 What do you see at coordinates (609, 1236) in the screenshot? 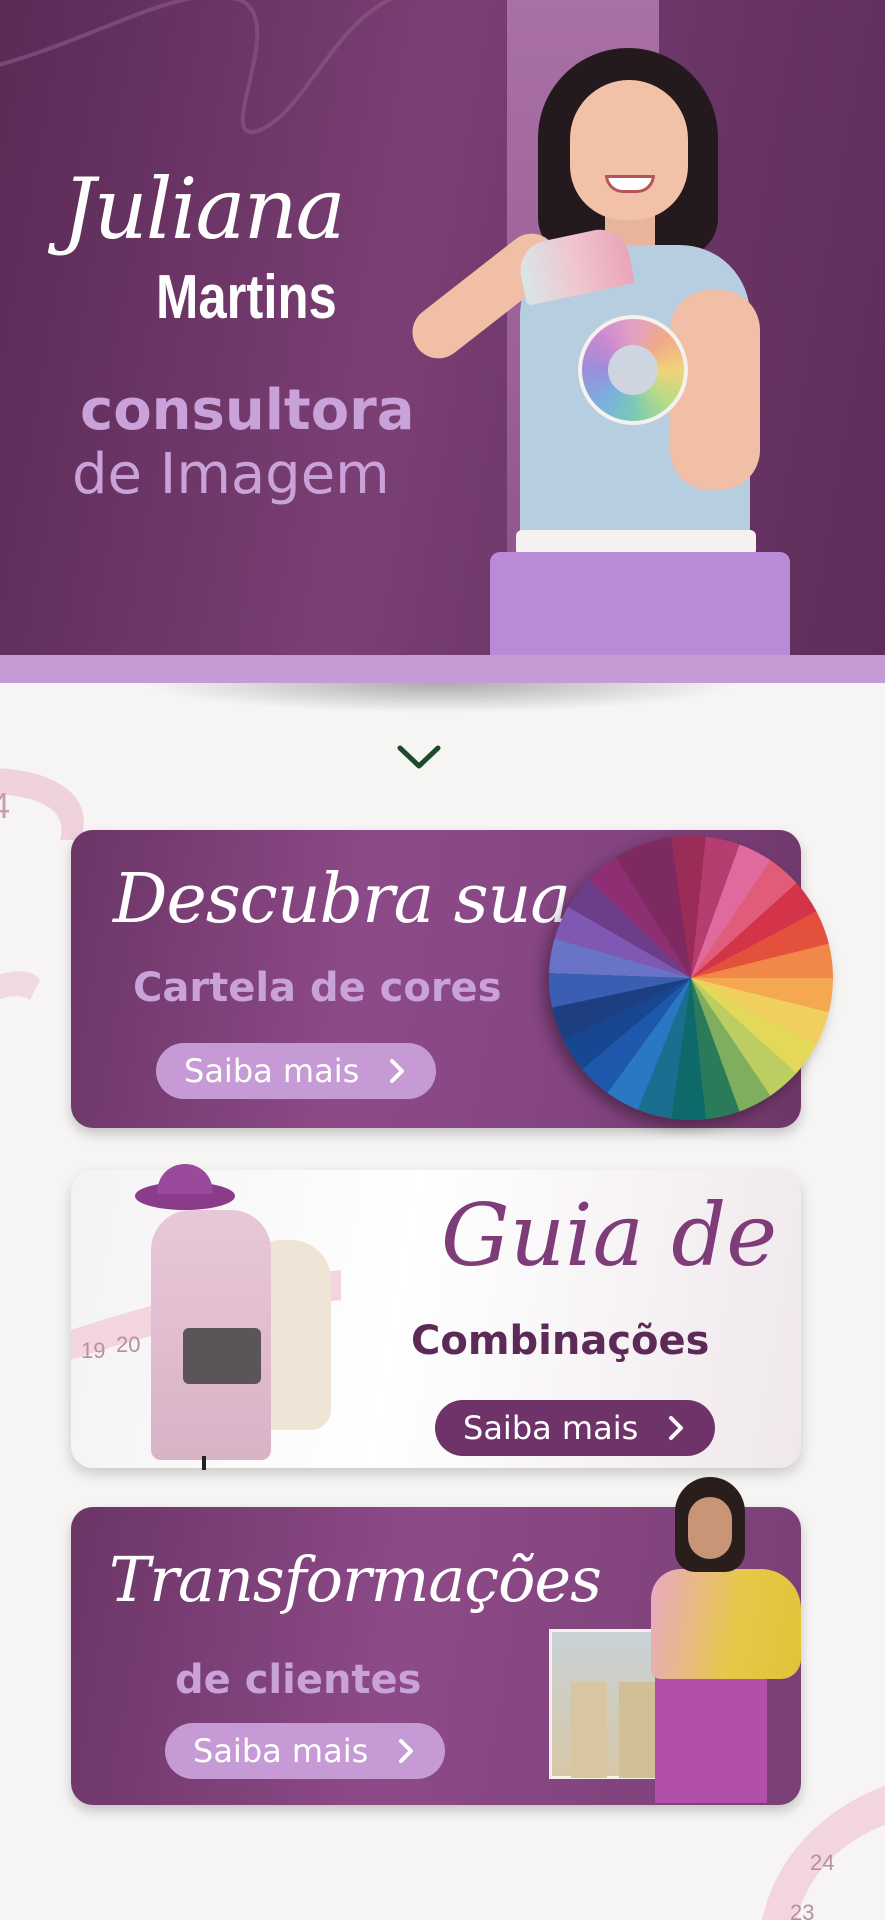
I see `card-script-title: Guia de` at bounding box center [609, 1236].